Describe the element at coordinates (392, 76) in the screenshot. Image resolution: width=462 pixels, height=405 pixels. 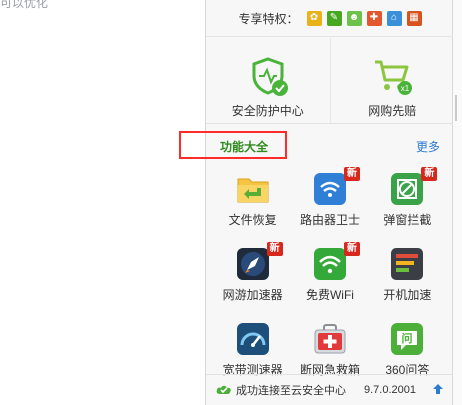
I see `shopping-cart-icon: x1` at that location.